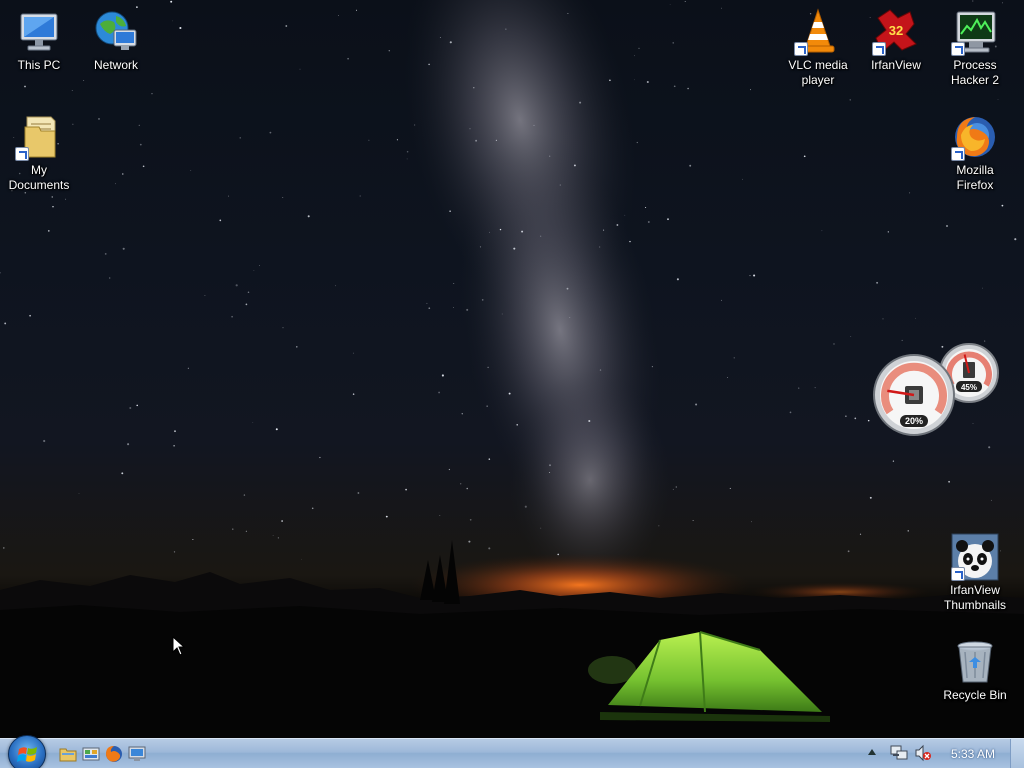  Describe the element at coordinates (512, 751) in the screenshot. I see `taskbar: 5:33 AM` at that location.